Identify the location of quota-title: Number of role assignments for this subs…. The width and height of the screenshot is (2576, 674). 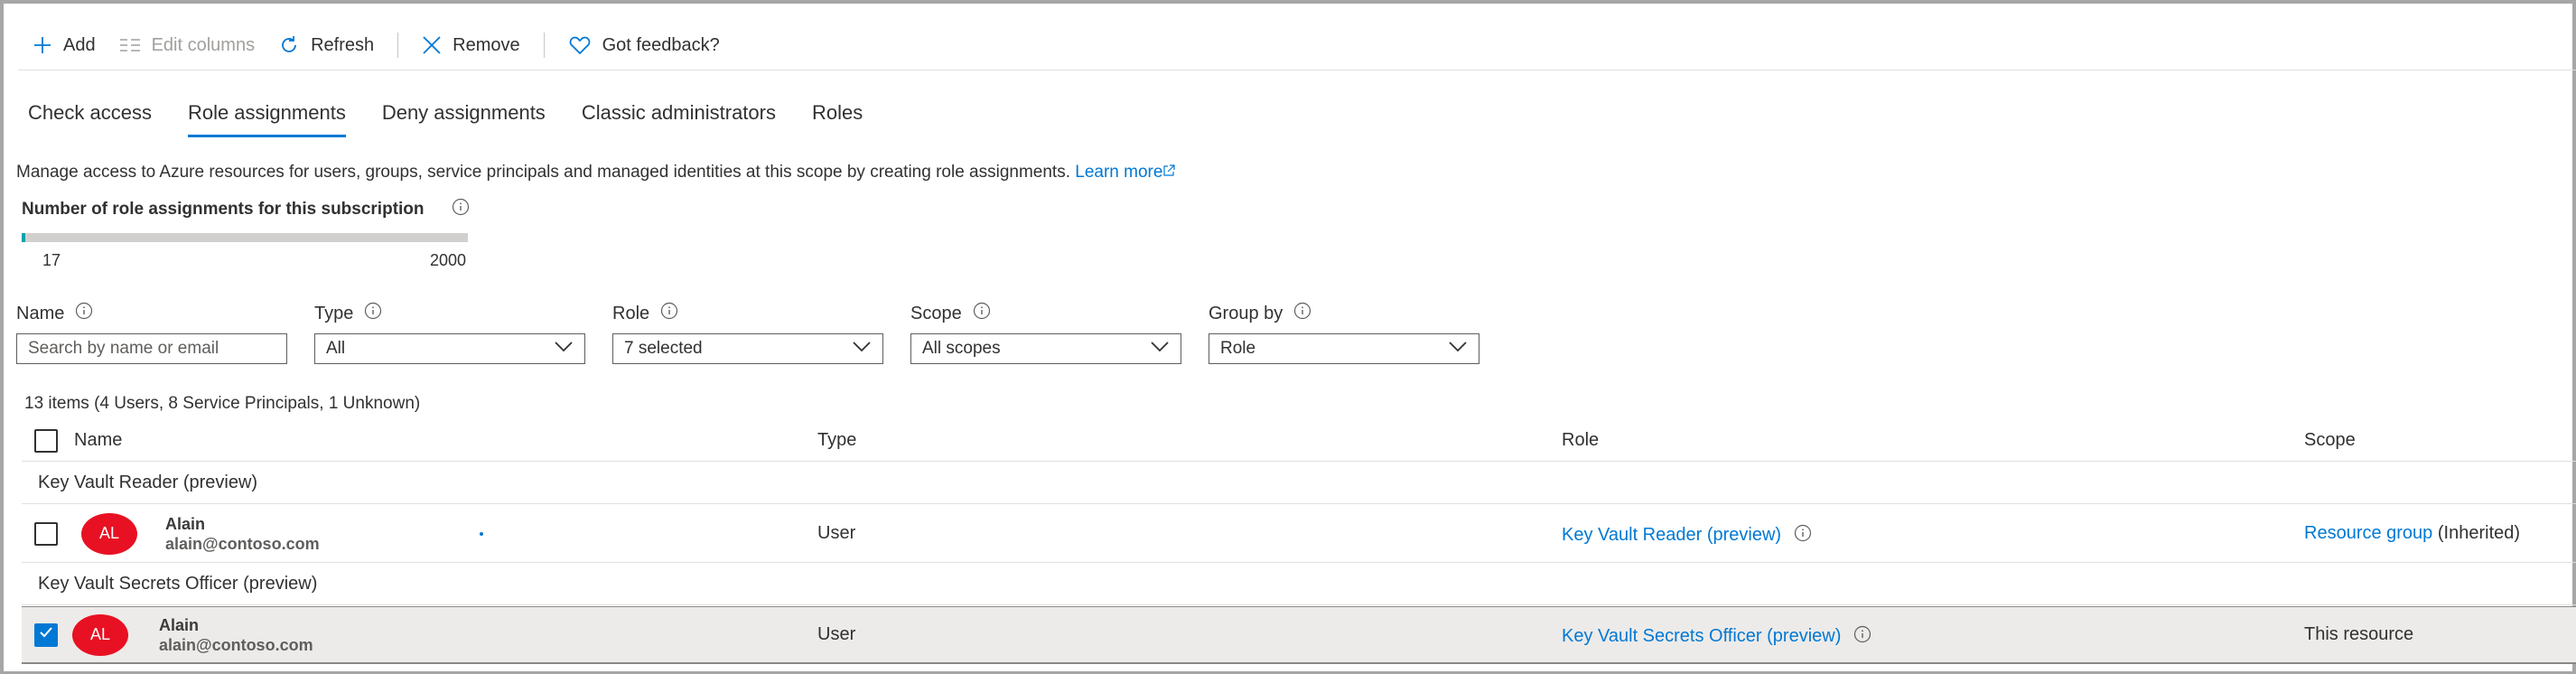
(246, 209).